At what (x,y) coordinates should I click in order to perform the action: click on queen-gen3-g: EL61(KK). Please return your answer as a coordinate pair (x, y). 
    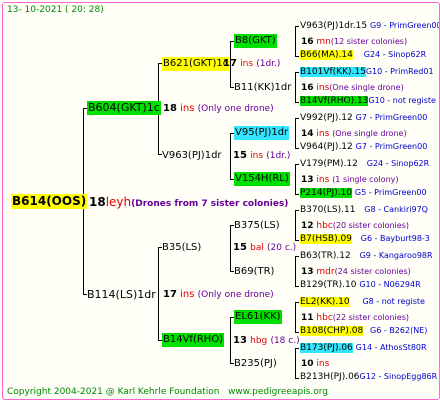
    Looking at the image, I should click on (258, 317).